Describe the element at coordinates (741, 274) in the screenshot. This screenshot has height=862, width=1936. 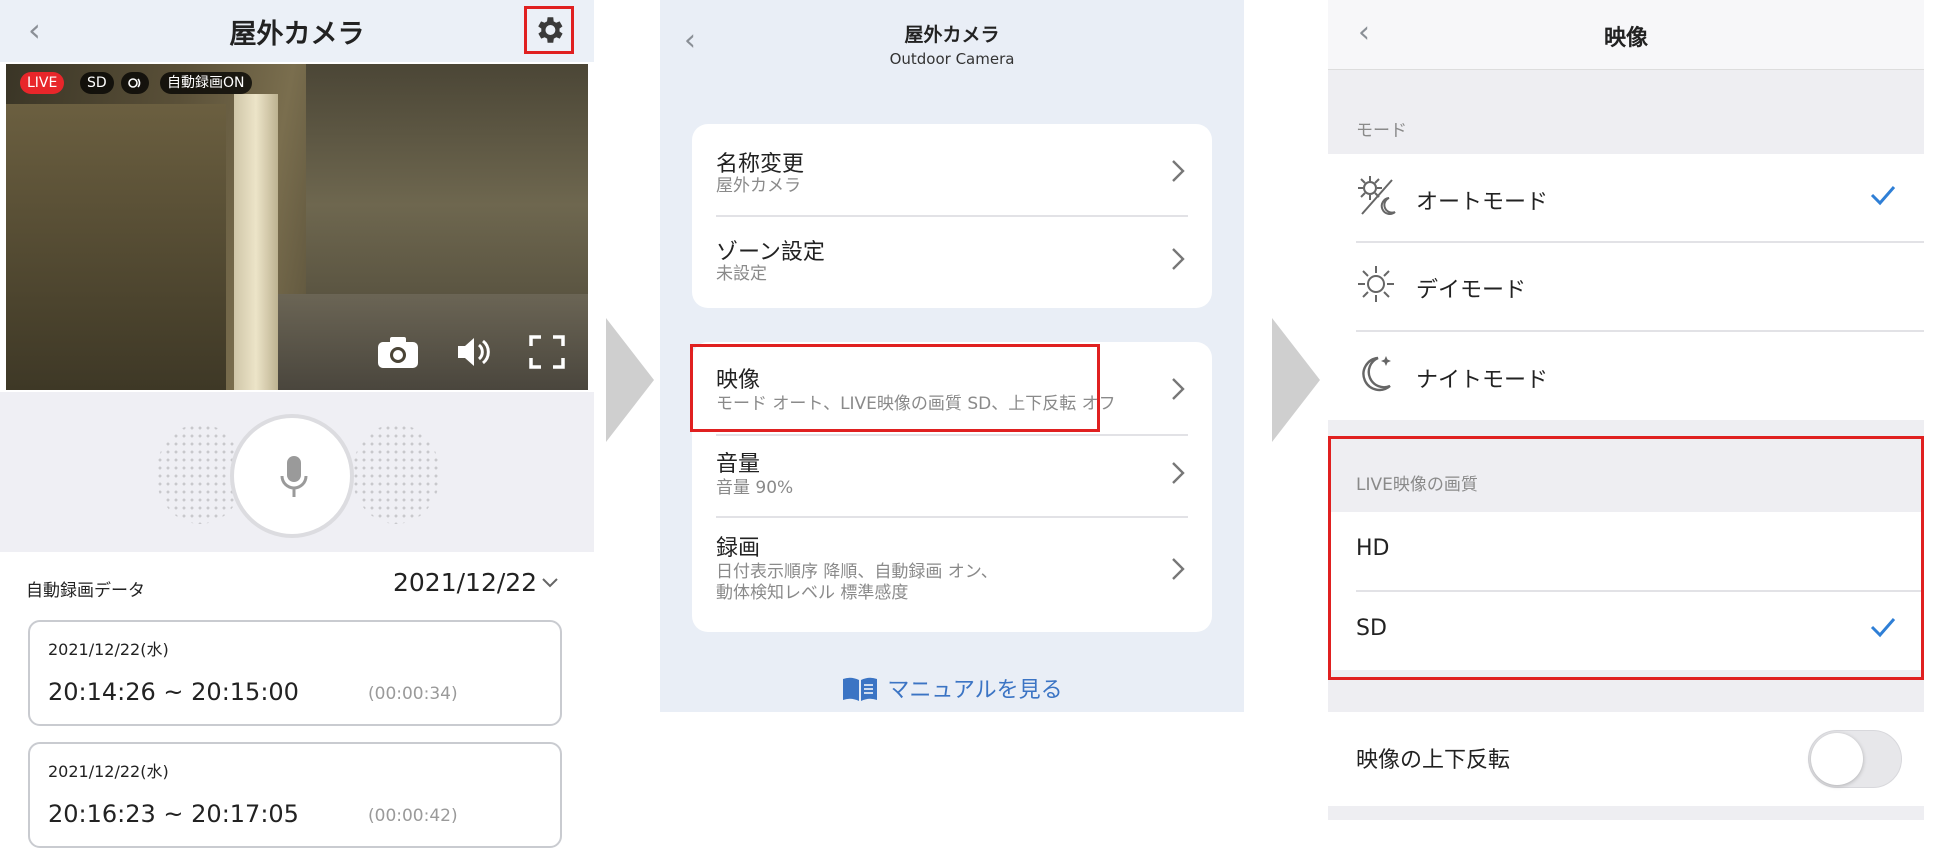
I see `row-value: 未設定` at that location.